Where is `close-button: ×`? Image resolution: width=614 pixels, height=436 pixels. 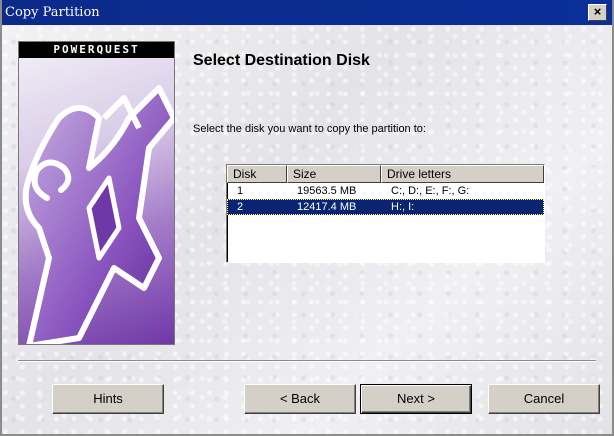
close-button: × is located at coordinates (597, 12).